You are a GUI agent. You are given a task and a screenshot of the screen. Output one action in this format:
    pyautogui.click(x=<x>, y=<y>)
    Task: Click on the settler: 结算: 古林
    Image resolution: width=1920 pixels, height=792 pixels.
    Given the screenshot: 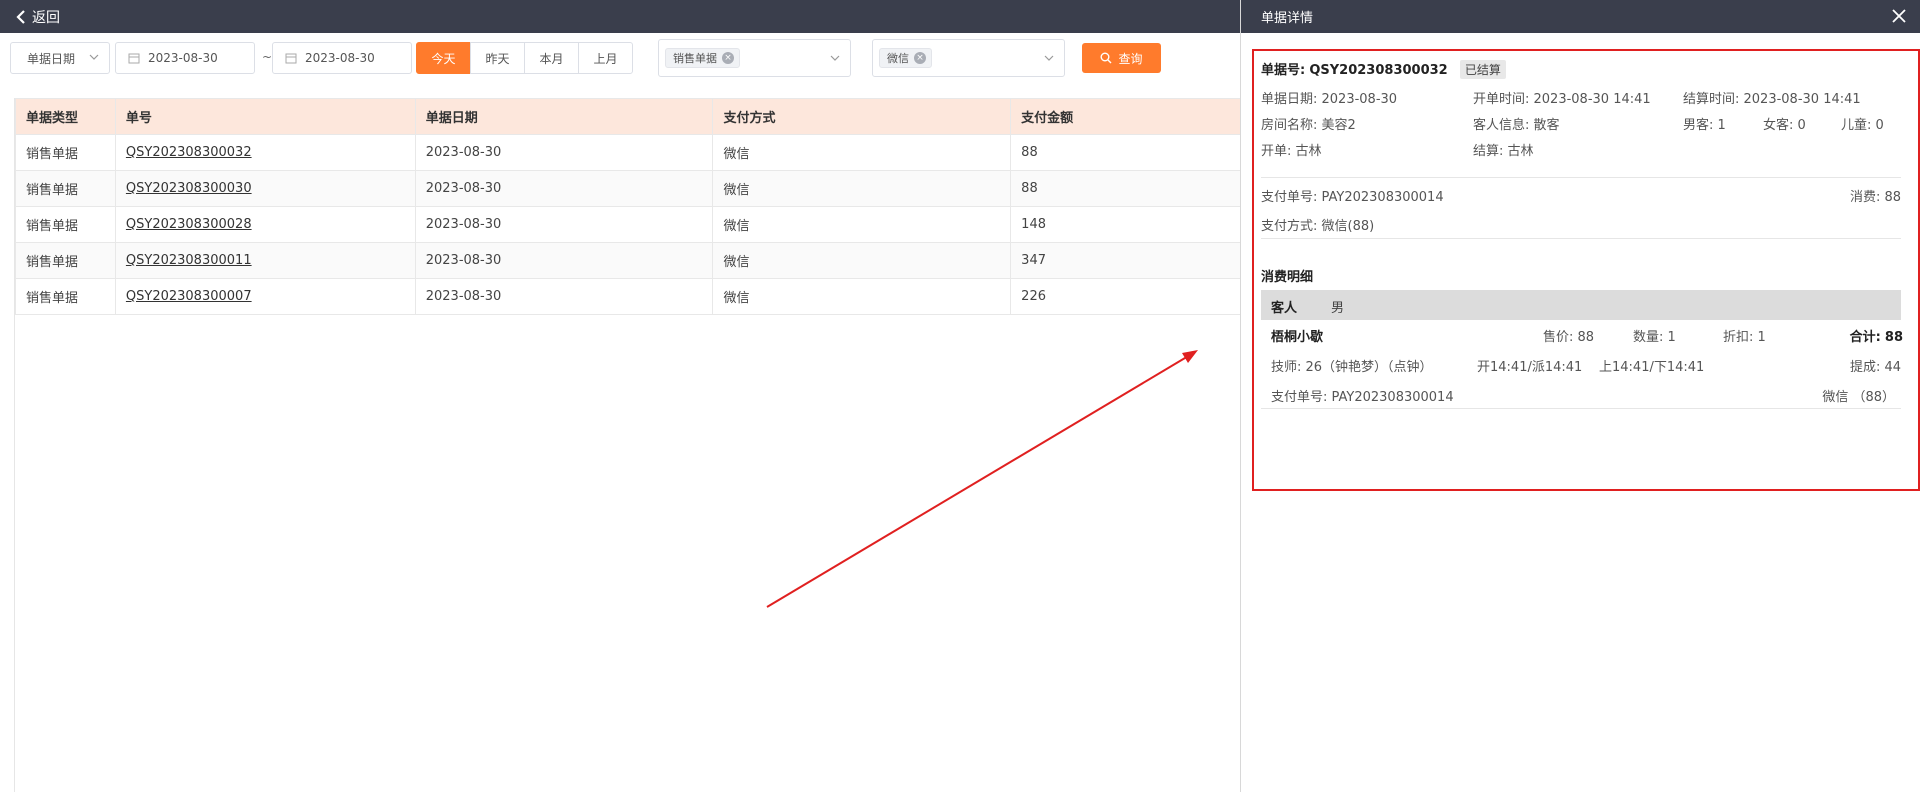 What is the action you would take?
    pyautogui.click(x=1503, y=151)
    